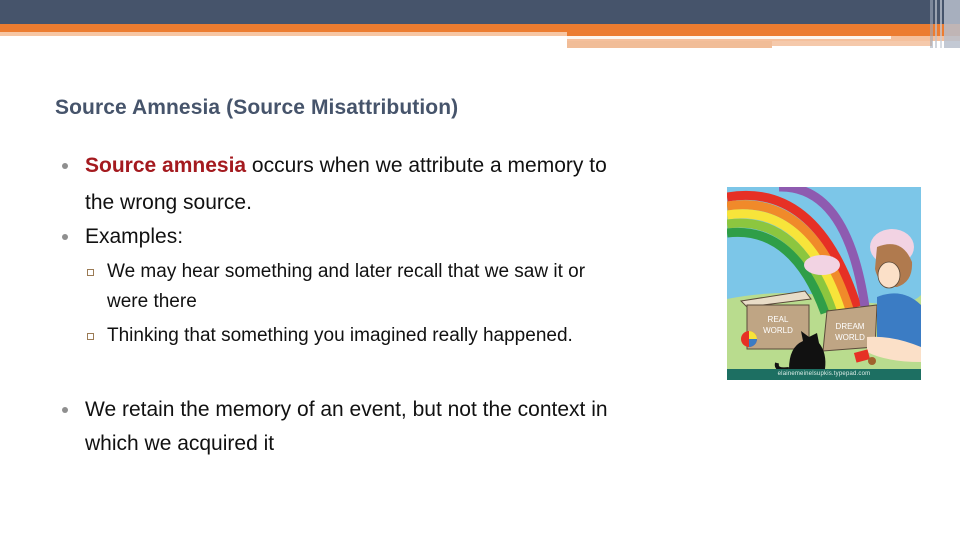 The width and height of the screenshot is (960, 540). Describe the element at coordinates (426, 165) in the screenshot. I see `bullet-text-rest: occurs when we attribute a memory to` at that location.